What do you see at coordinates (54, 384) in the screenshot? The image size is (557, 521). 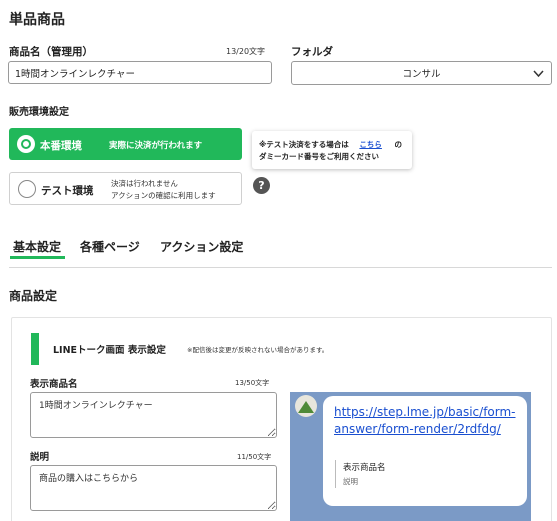 I see `display-name-label: 表示商品名` at bounding box center [54, 384].